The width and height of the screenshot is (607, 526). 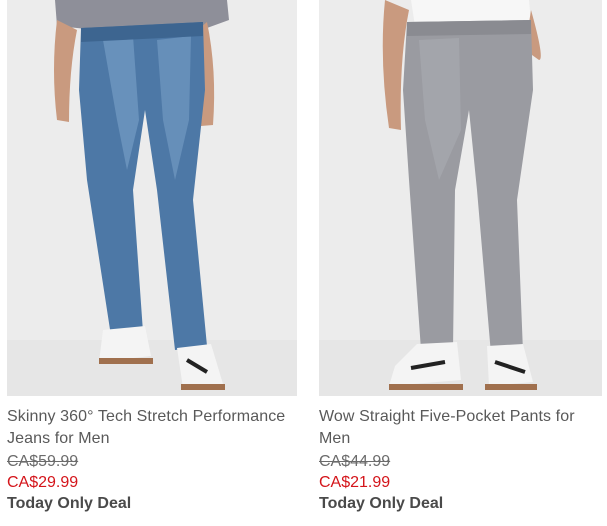 What do you see at coordinates (43, 461) in the screenshot?
I see `original-price: CA$59.99` at bounding box center [43, 461].